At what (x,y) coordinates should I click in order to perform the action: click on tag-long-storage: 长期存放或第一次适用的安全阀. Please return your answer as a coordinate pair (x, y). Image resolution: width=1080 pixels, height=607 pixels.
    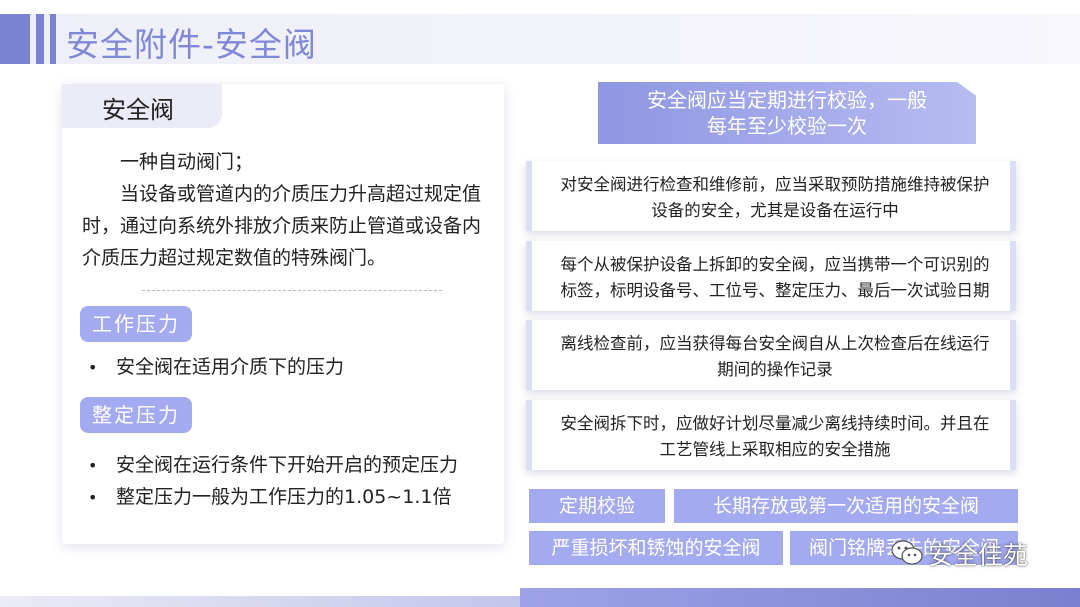
    Looking at the image, I should click on (846, 506).